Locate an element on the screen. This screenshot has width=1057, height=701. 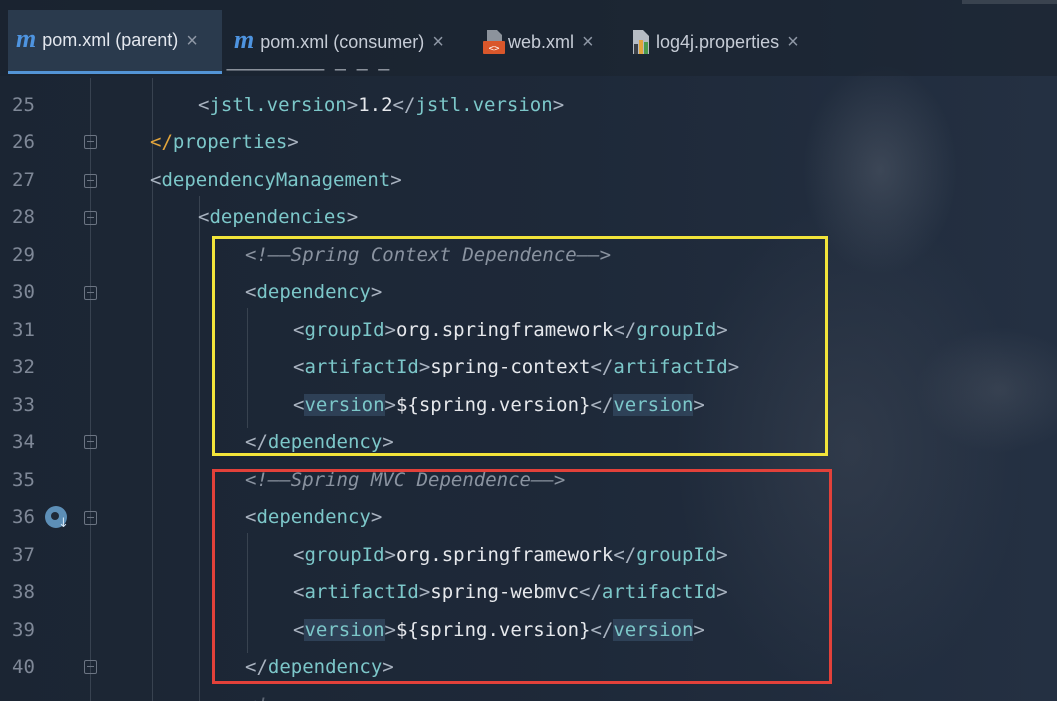
code-line-41-fragment: <!——— ————— ——————————— ——— —————— is located at coordinates (439, 697).